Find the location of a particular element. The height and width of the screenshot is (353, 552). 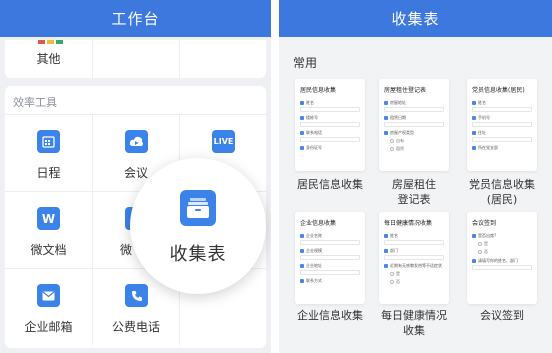

preview-field-label: 企业名称 is located at coordinates (314, 235).